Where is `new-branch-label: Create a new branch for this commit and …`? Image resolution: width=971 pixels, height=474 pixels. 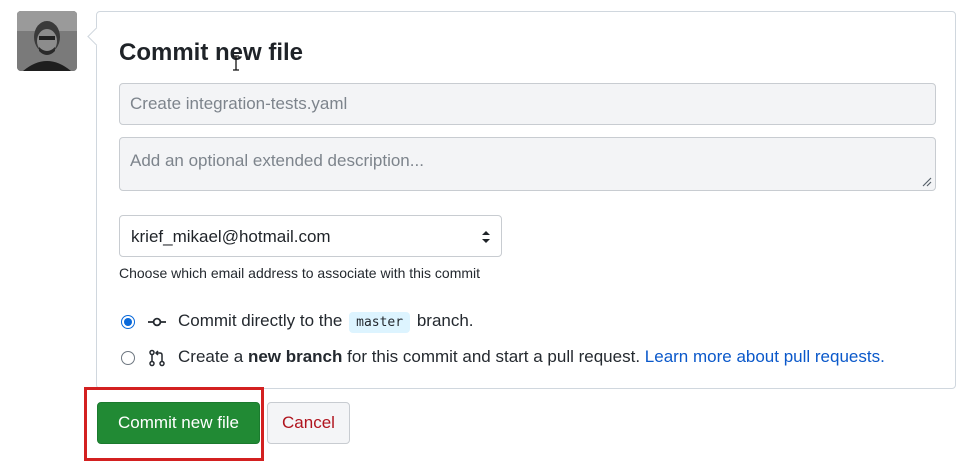 new-branch-label: Create a new branch for this commit and … is located at coordinates (531, 357).